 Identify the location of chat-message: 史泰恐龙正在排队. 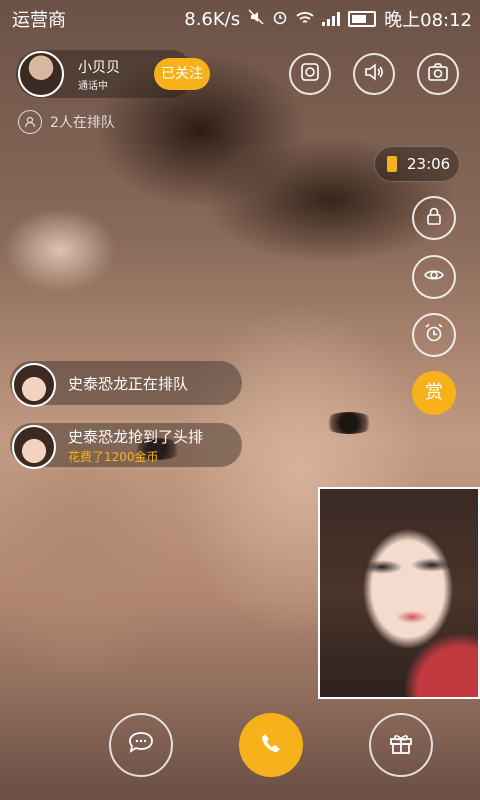
(126, 384).